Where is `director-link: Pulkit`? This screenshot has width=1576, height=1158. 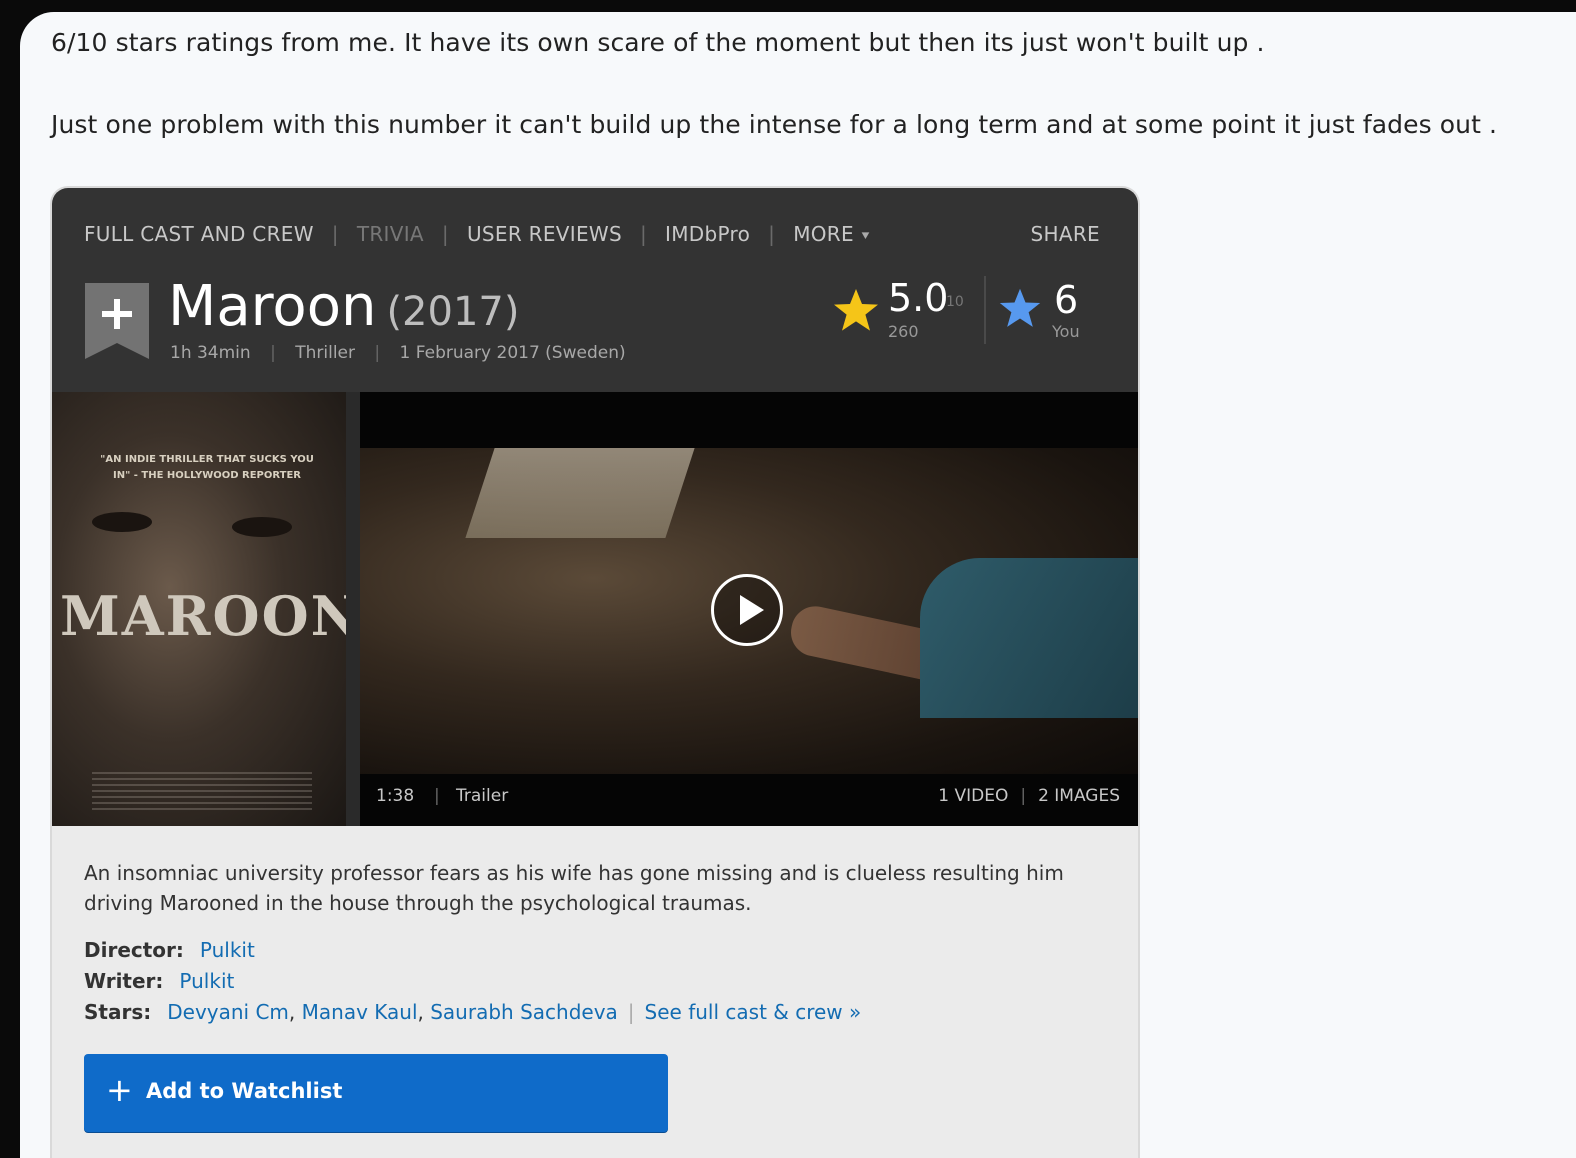 director-link: Pulkit is located at coordinates (227, 950).